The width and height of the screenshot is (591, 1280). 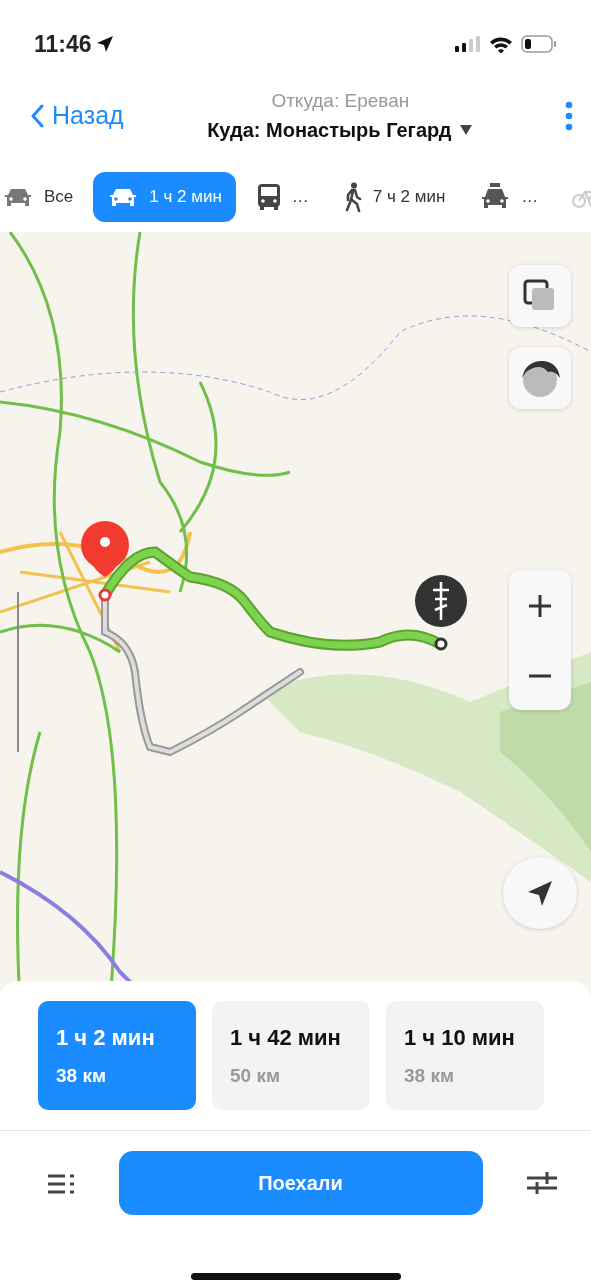 What do you see at coordinates (268, 197) in the screenshot?
I see `bus-icon` at bounding box center [268, 197].